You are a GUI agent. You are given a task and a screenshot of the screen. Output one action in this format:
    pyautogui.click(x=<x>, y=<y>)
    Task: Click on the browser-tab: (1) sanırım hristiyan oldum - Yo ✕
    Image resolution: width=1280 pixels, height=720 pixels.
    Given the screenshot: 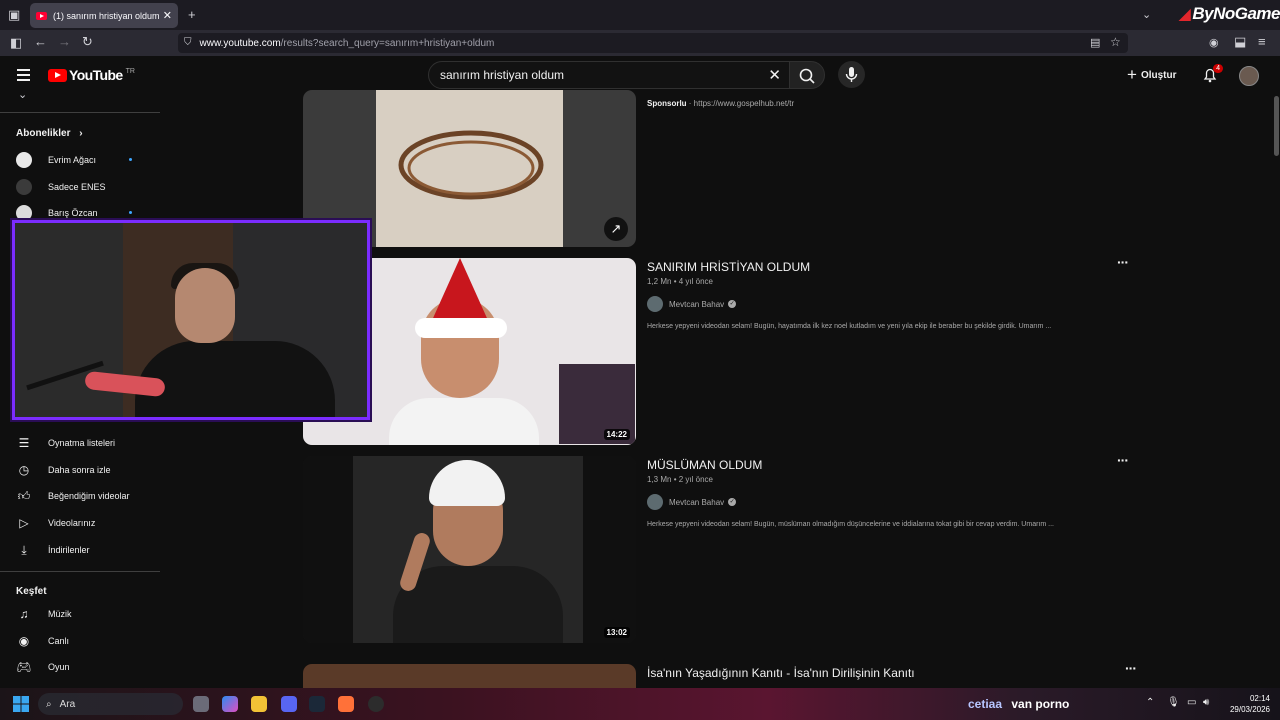 What is the action you would take?
    pyautogui.click(x=104, y=15)
    